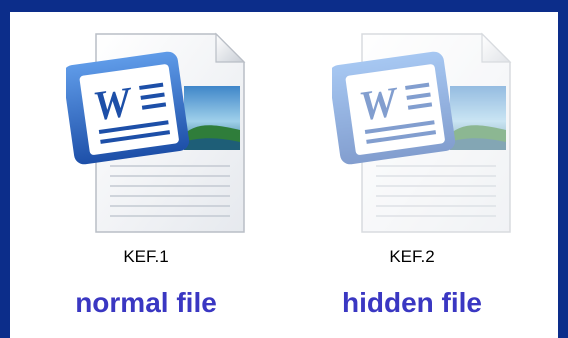 The width and height of the screenshot is (568, 338). I want to click on file-name-label: KEF.1, so click(146, 257).